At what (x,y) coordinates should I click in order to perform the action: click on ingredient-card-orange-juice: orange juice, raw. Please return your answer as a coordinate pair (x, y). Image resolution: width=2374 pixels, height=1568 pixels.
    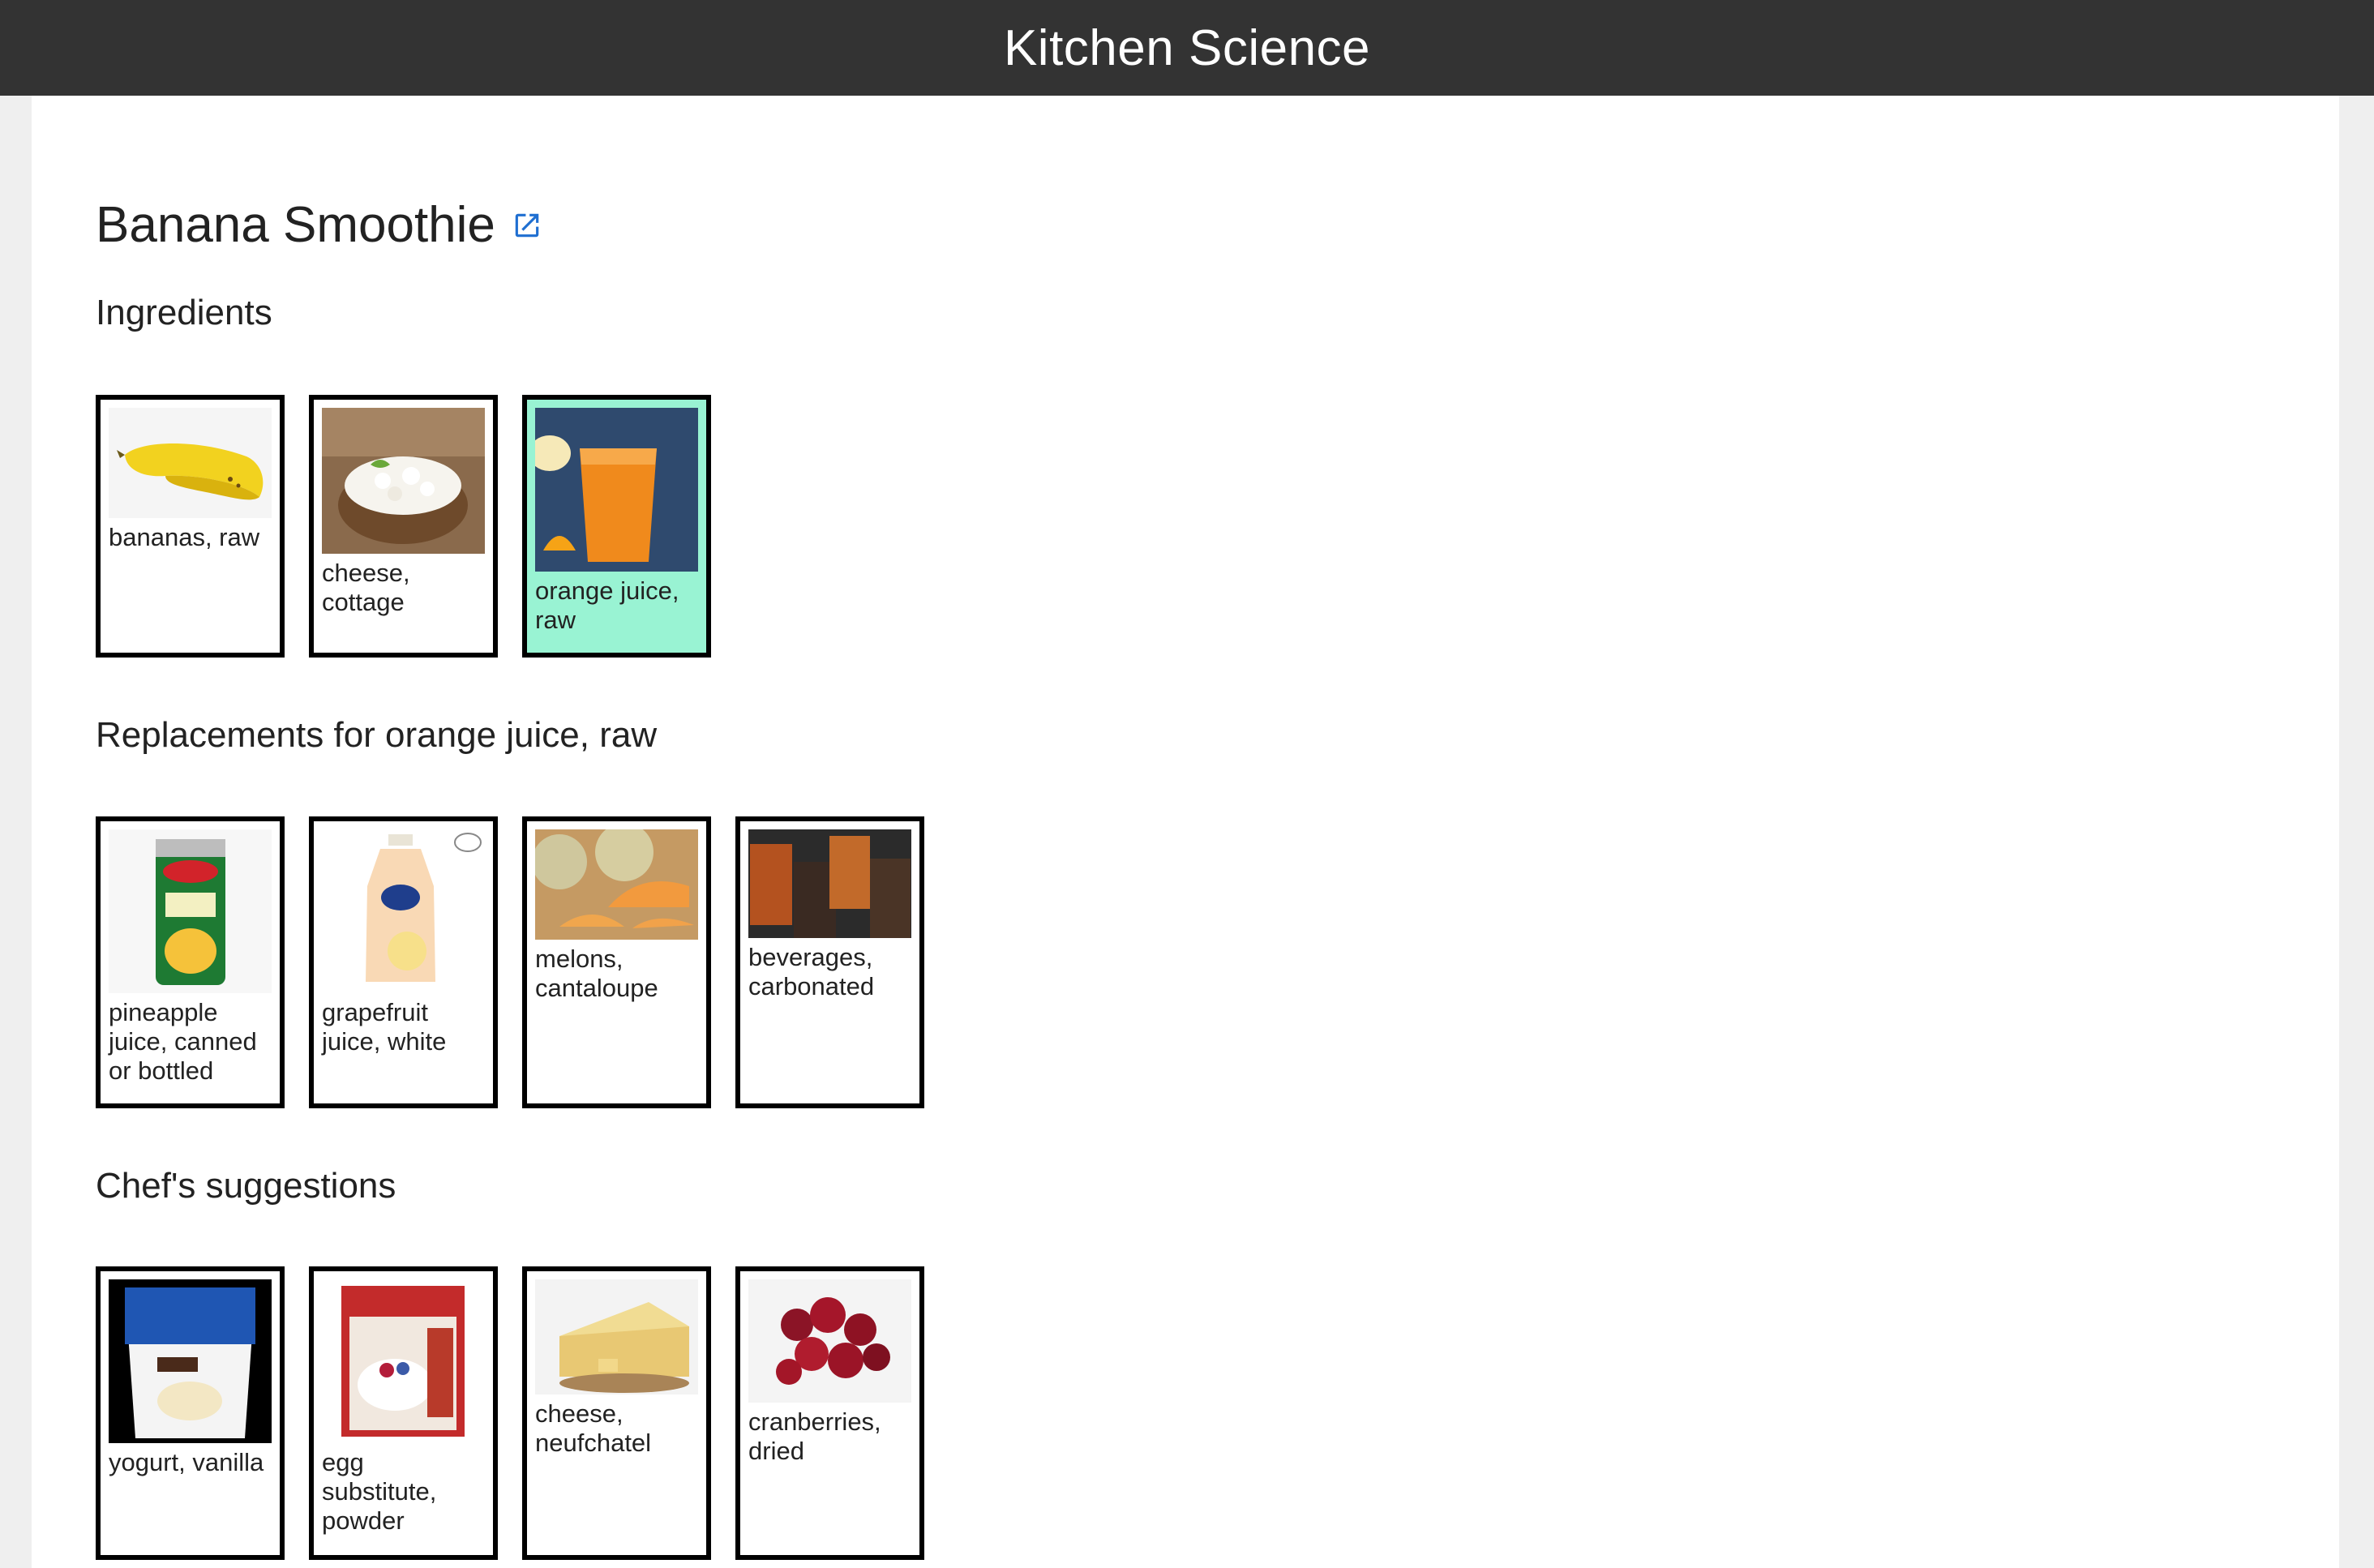
    Looking at the image, I should click on (616, 526).